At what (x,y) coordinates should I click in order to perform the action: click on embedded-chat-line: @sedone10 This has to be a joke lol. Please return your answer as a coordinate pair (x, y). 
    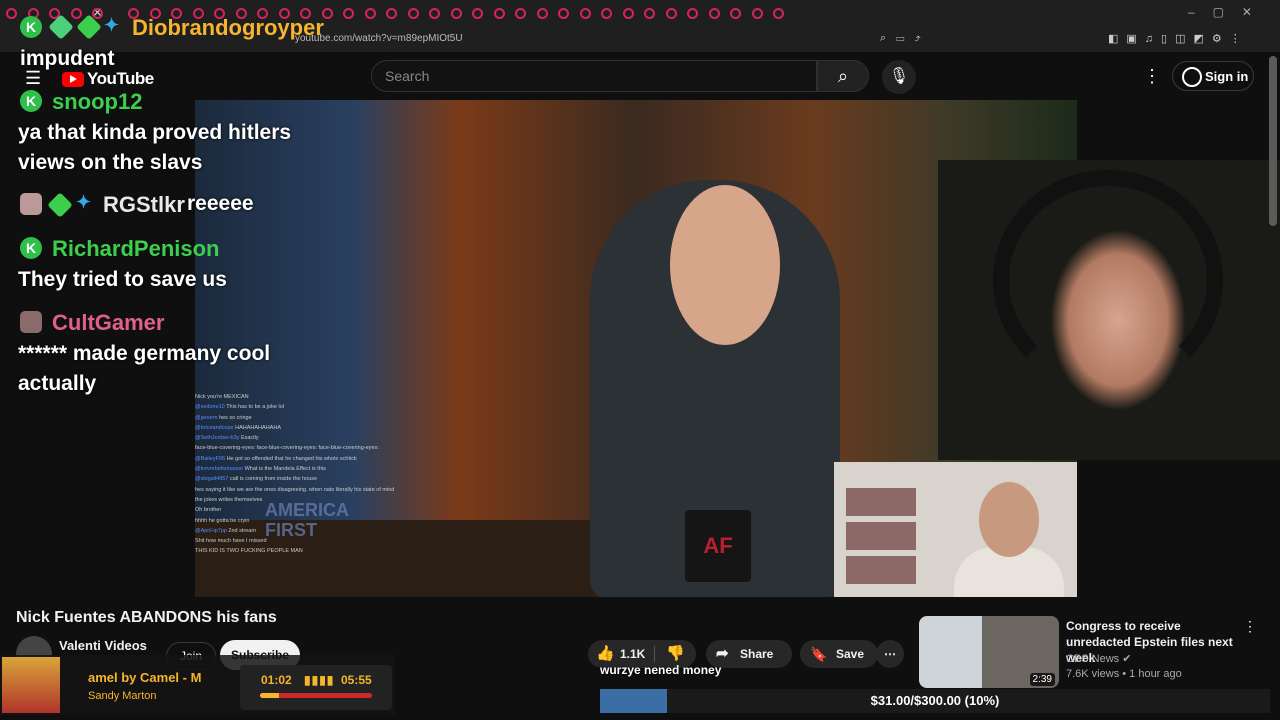
    Looking at the image, I should click on (345, 407).